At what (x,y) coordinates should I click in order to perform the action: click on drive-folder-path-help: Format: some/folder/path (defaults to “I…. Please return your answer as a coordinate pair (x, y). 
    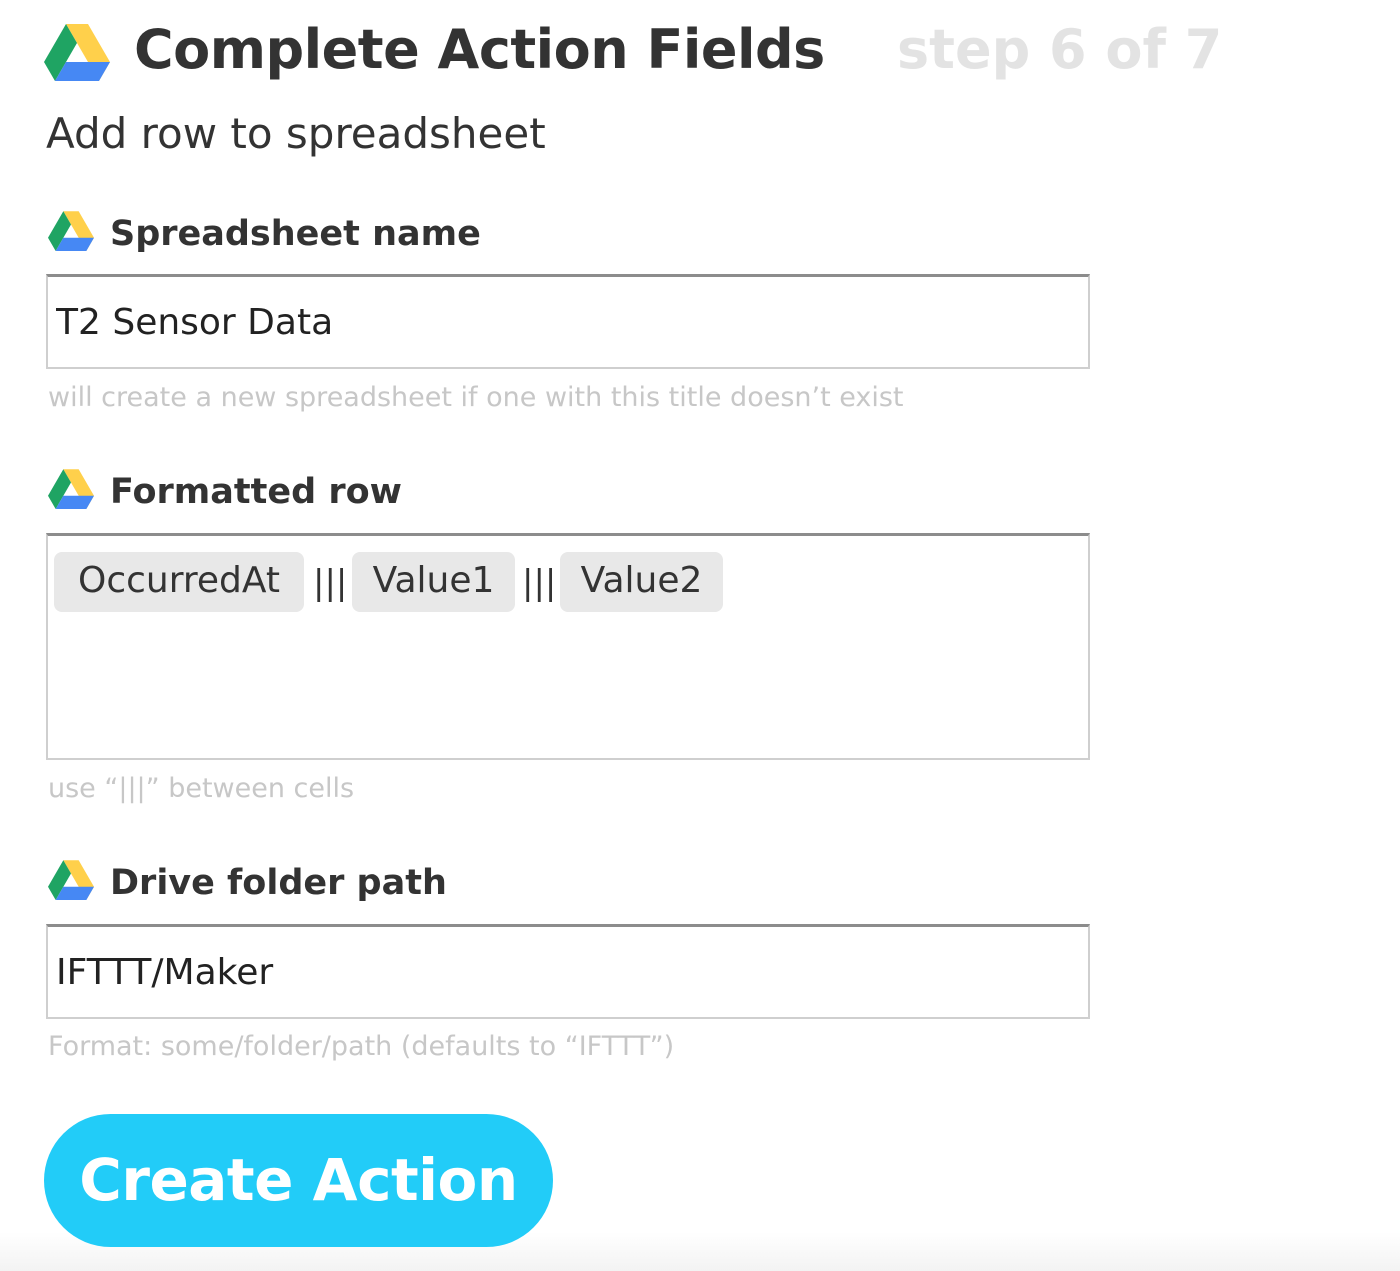
    Looking at the image, I should click on (361, 1046).